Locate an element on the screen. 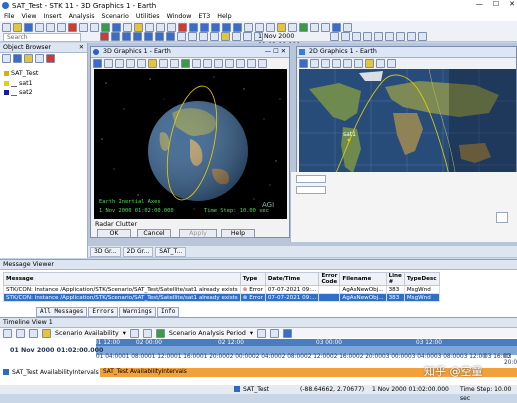  copy-map-icon is located at coordinates (369, 63).